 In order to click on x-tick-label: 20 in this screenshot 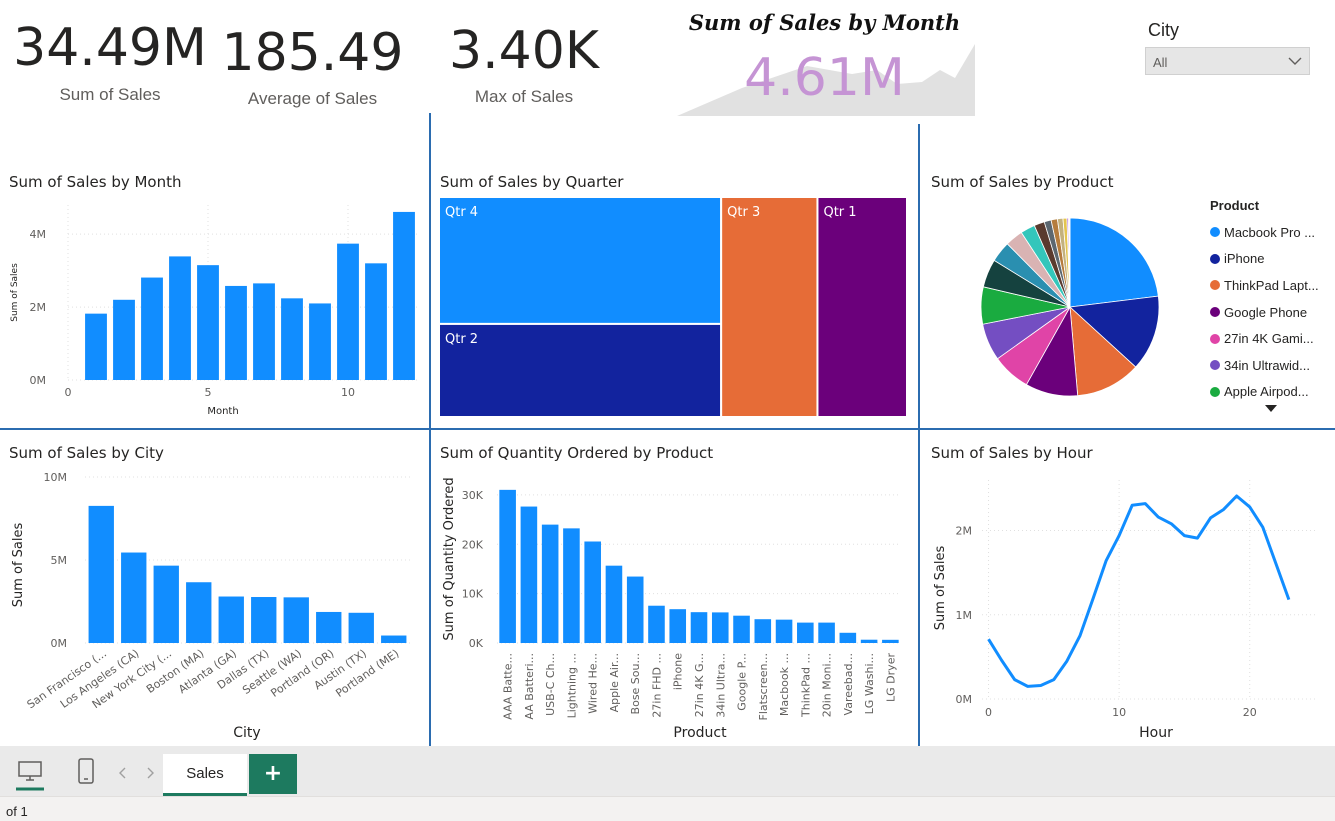, I will do `click(1250, 712)`.